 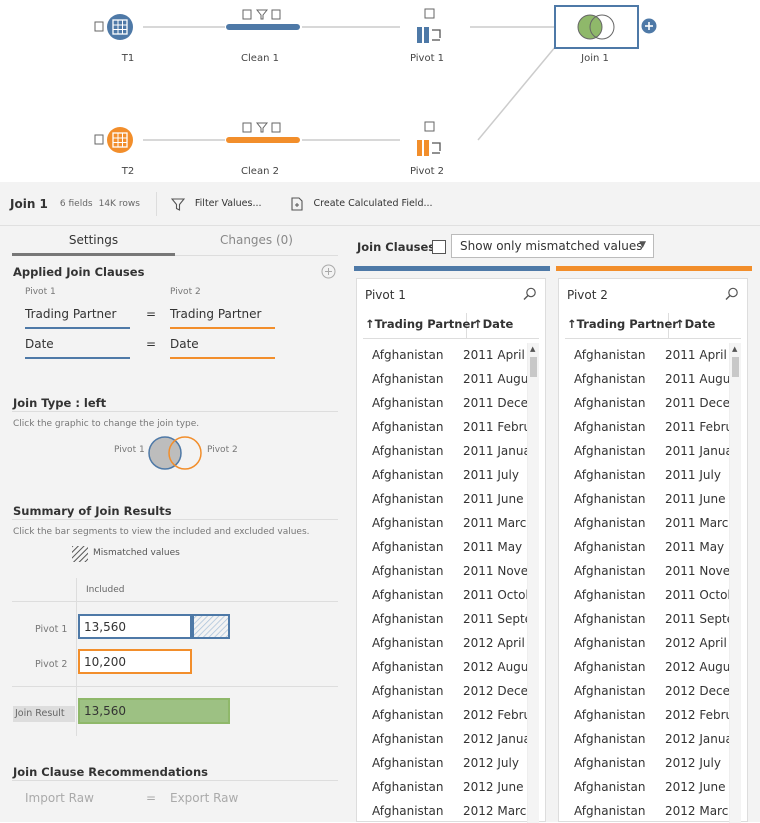 I want to click on pivot1-mismatched-bar, so click(x=211, y=626).